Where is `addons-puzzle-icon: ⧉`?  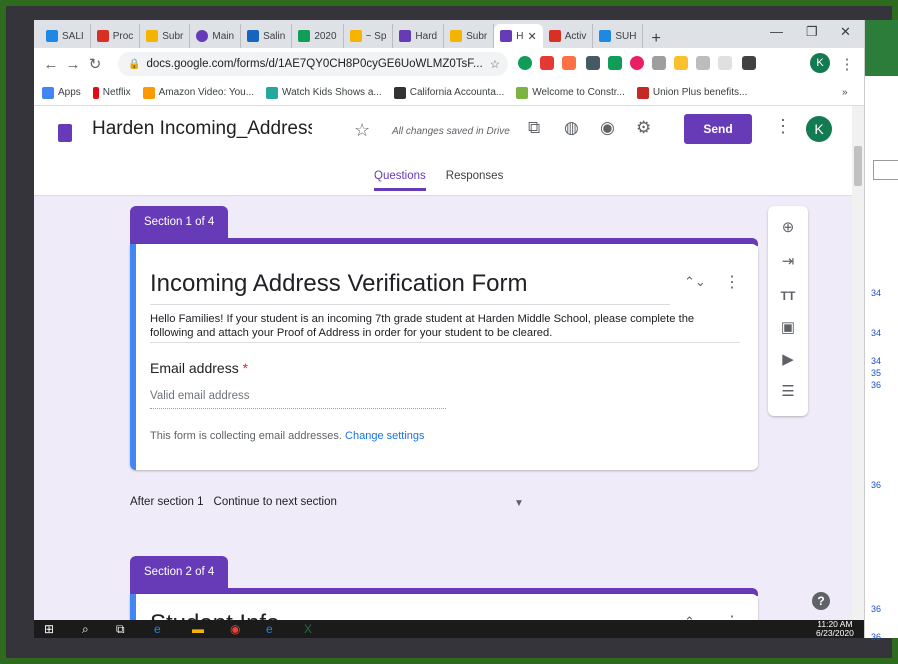 addons-puzzle-icon: ⧉ is located at coordinates (534, 128).